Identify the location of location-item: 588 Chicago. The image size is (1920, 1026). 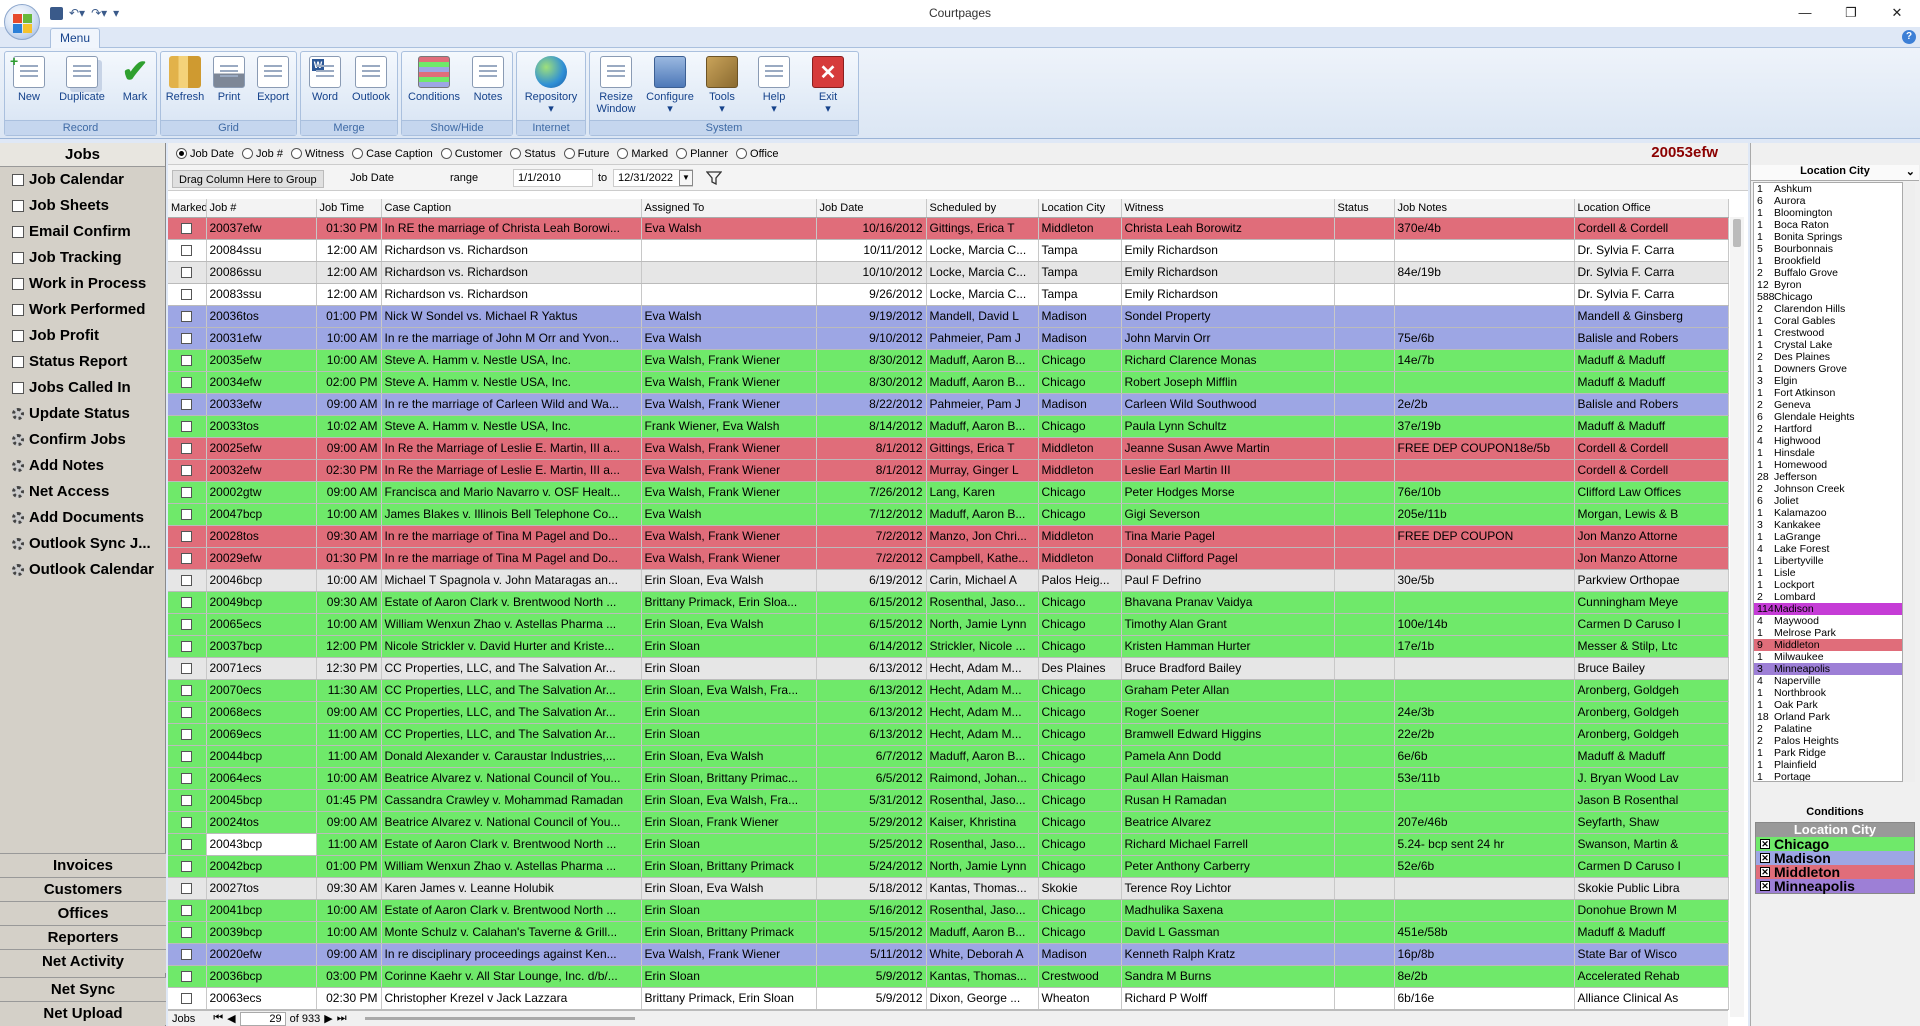
(1828, 297).